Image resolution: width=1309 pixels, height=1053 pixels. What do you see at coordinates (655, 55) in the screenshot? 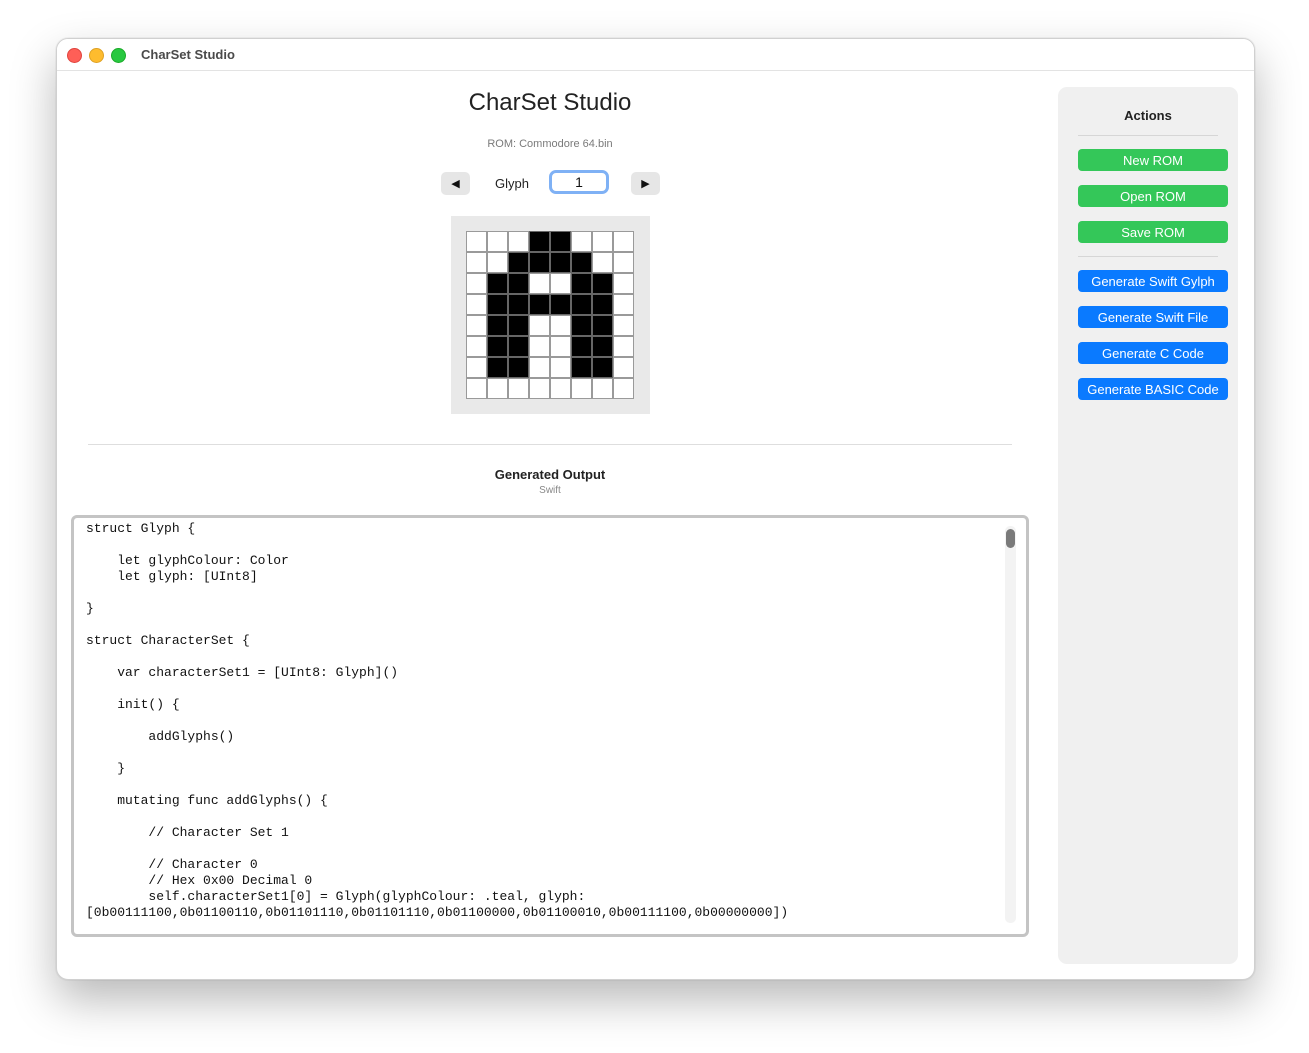
I see `title-bar: CharSet Studio` at bounding box center [655, 55].